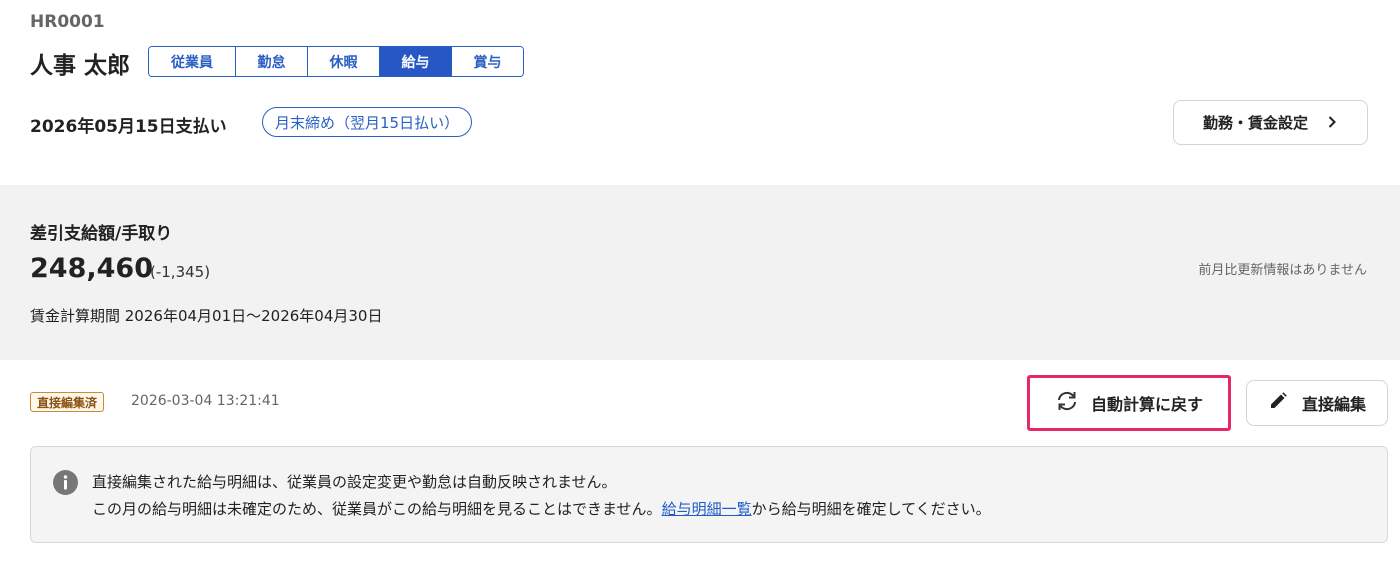 The height and width of the screenshot is (564, 1400). Describe the element at coordinates (101, 234) in the screenshot. I see `net-pay-label: 差引支給額/手取り` at that location.